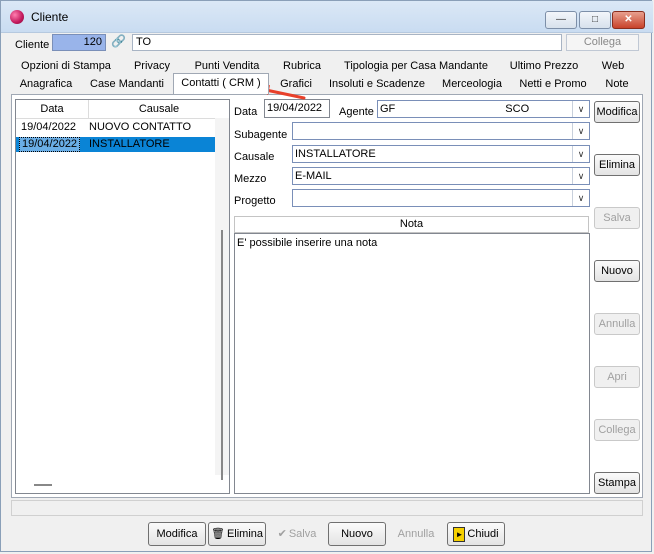 The image size is (654, 554). Describe the element at coordinates (617, 271) in the screenshot. I see `side-nuovo-button: Nuovo` at that location.